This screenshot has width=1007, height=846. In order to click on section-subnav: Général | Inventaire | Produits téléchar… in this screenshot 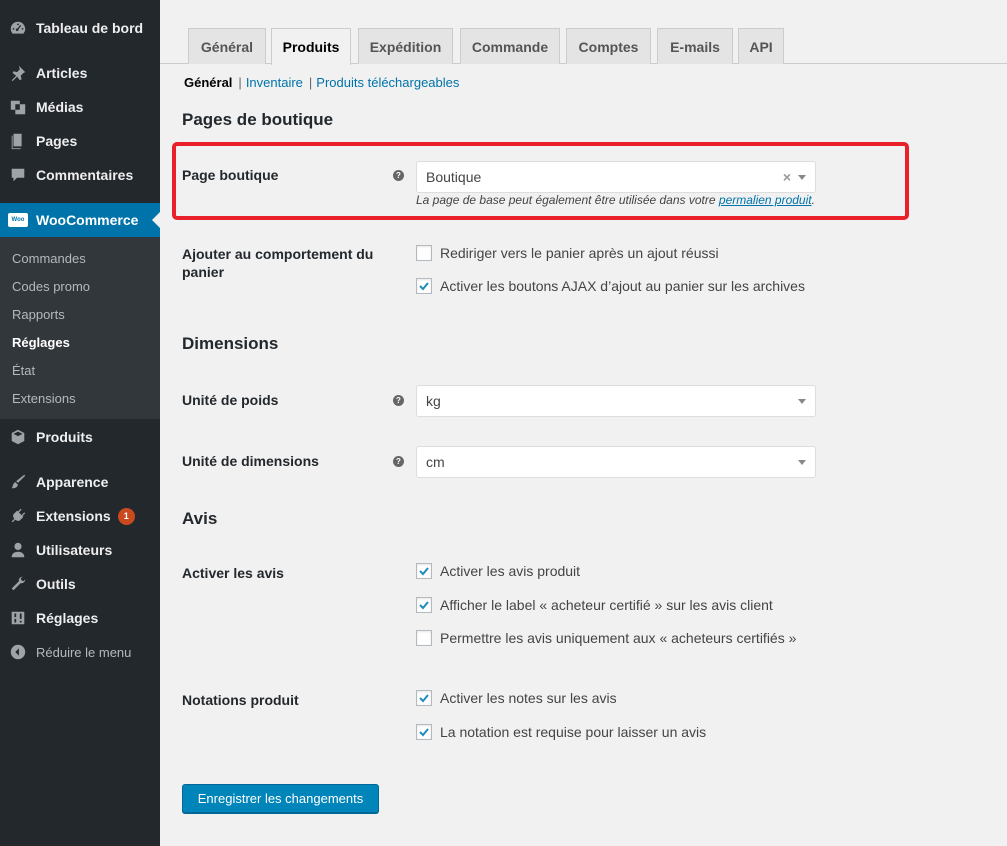, I will do `click(321, 82)`.